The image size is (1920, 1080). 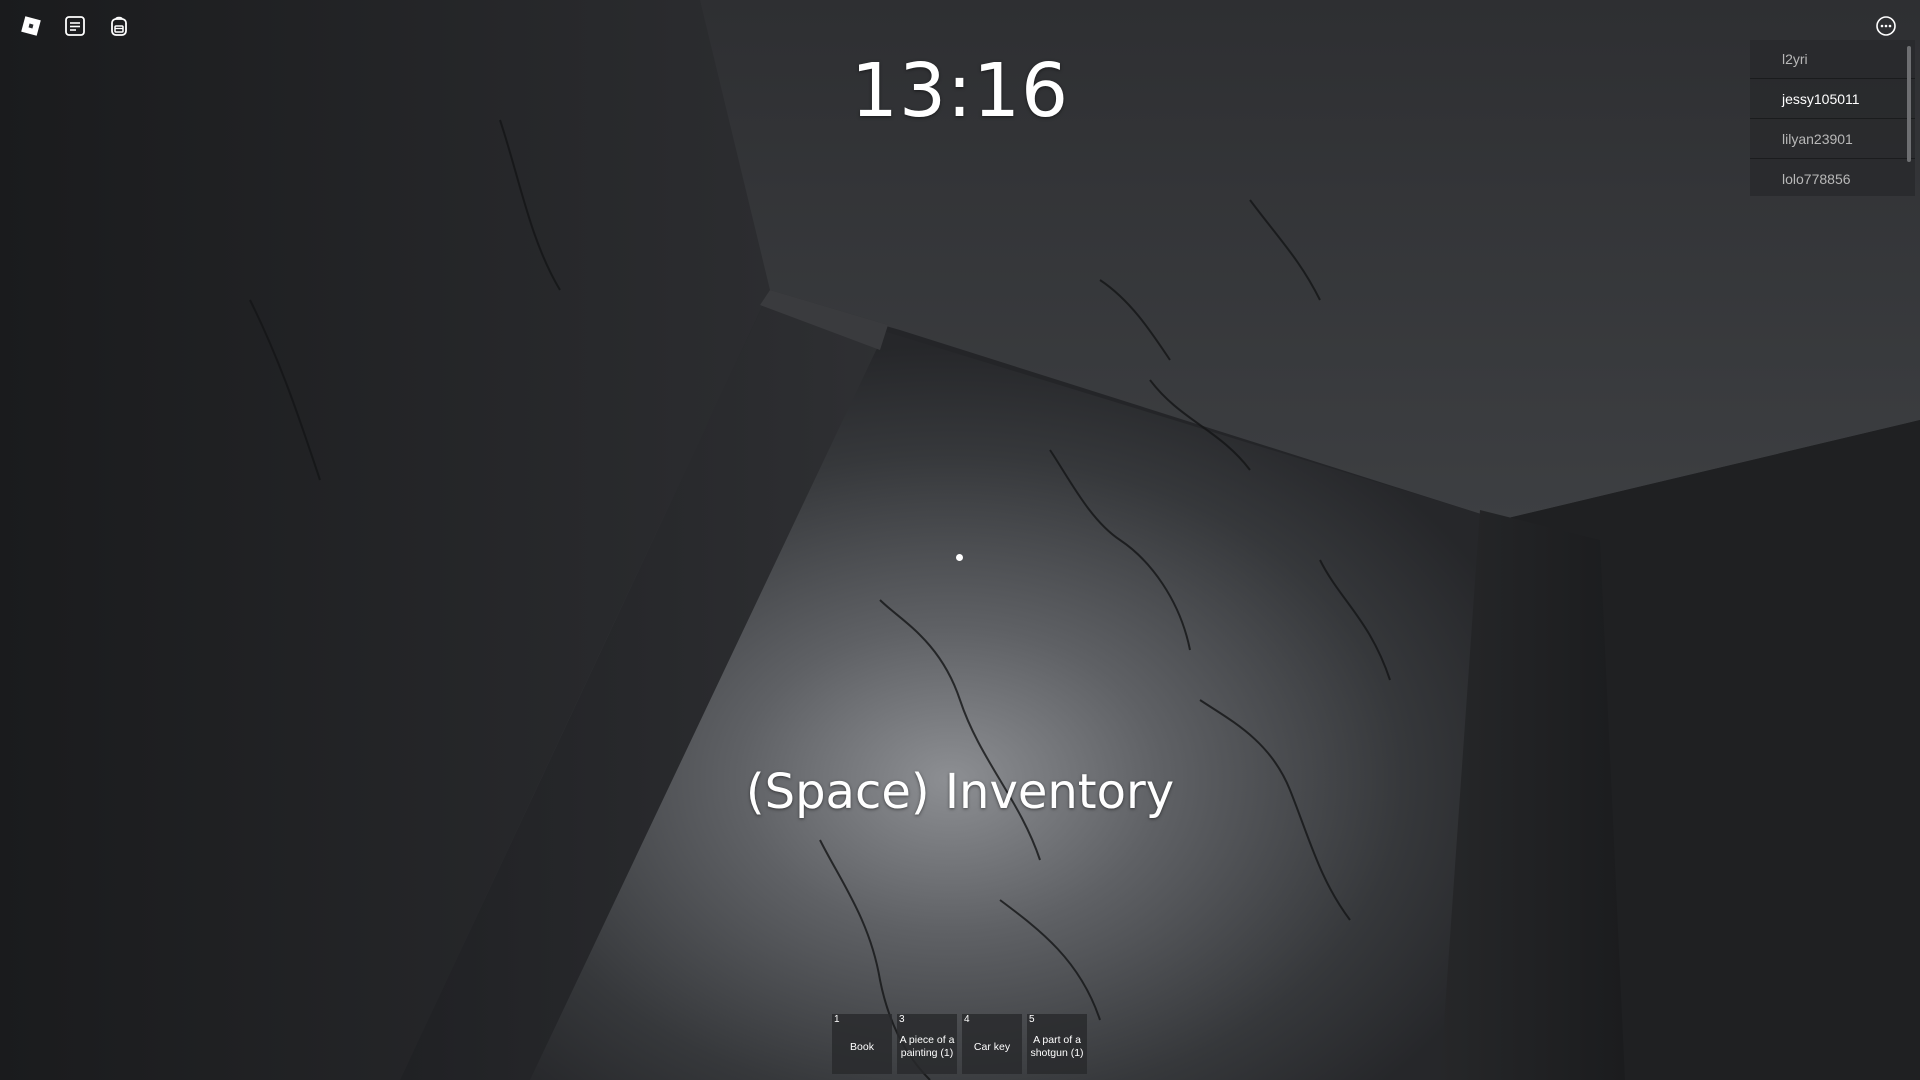 I want to click on slot-label: Car key, so click(x=992, y=1046).